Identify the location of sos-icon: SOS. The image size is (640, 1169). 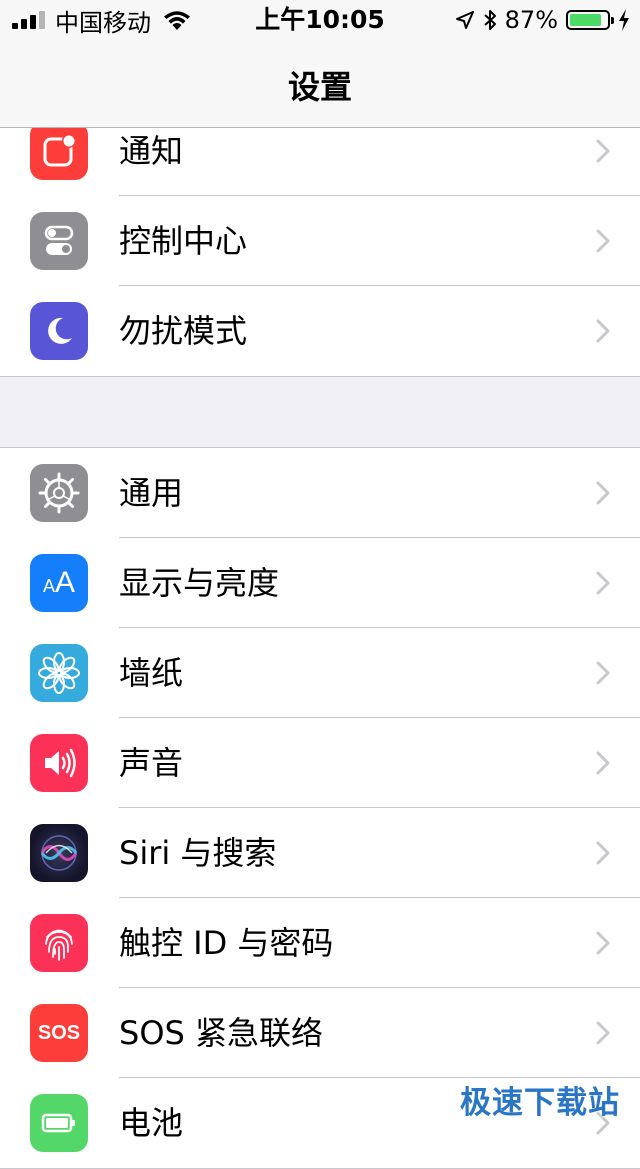
(59, 1033).